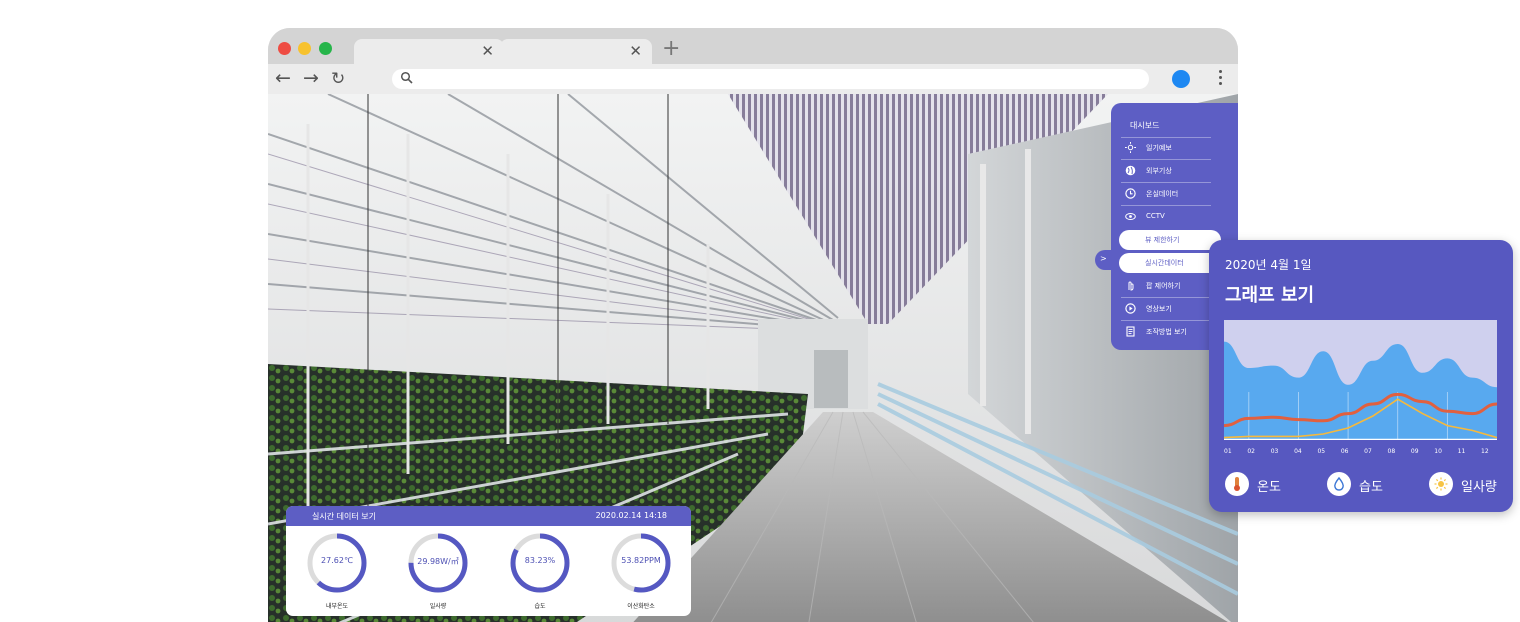 Image resolution: width=1520 pixels, height=622 pixels. Describe the element at coordinates (1164, 263) in the screenshot. I see `menu-item-label: 실시간데이터` at that location.